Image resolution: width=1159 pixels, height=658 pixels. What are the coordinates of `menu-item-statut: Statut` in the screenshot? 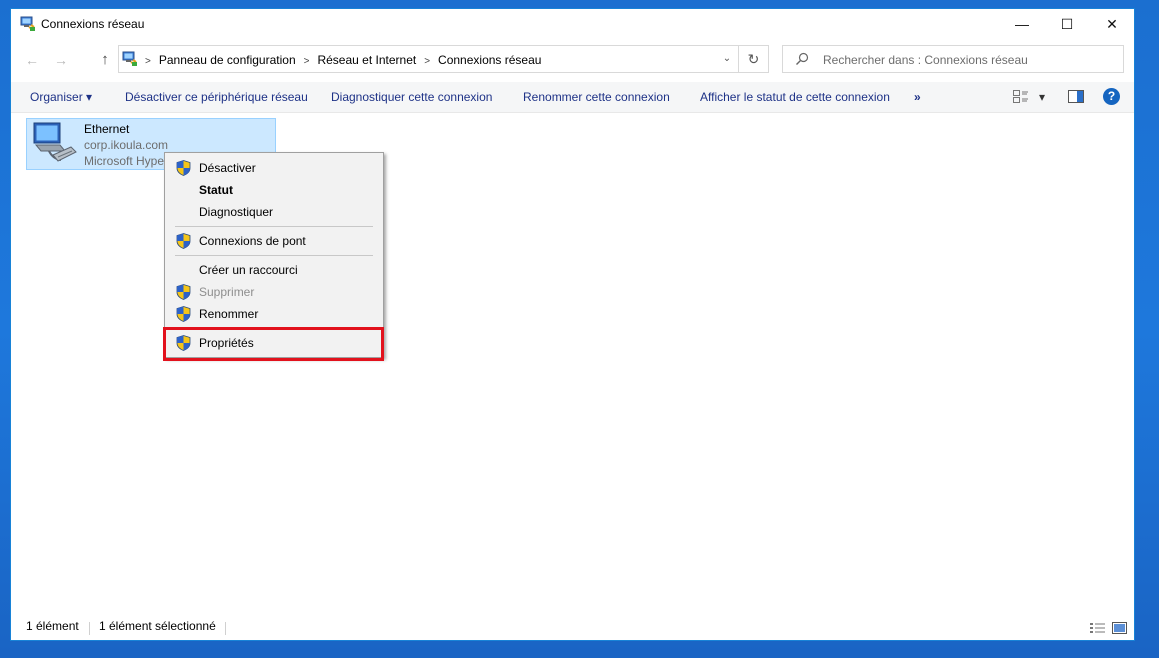 It's located at (274, 190).